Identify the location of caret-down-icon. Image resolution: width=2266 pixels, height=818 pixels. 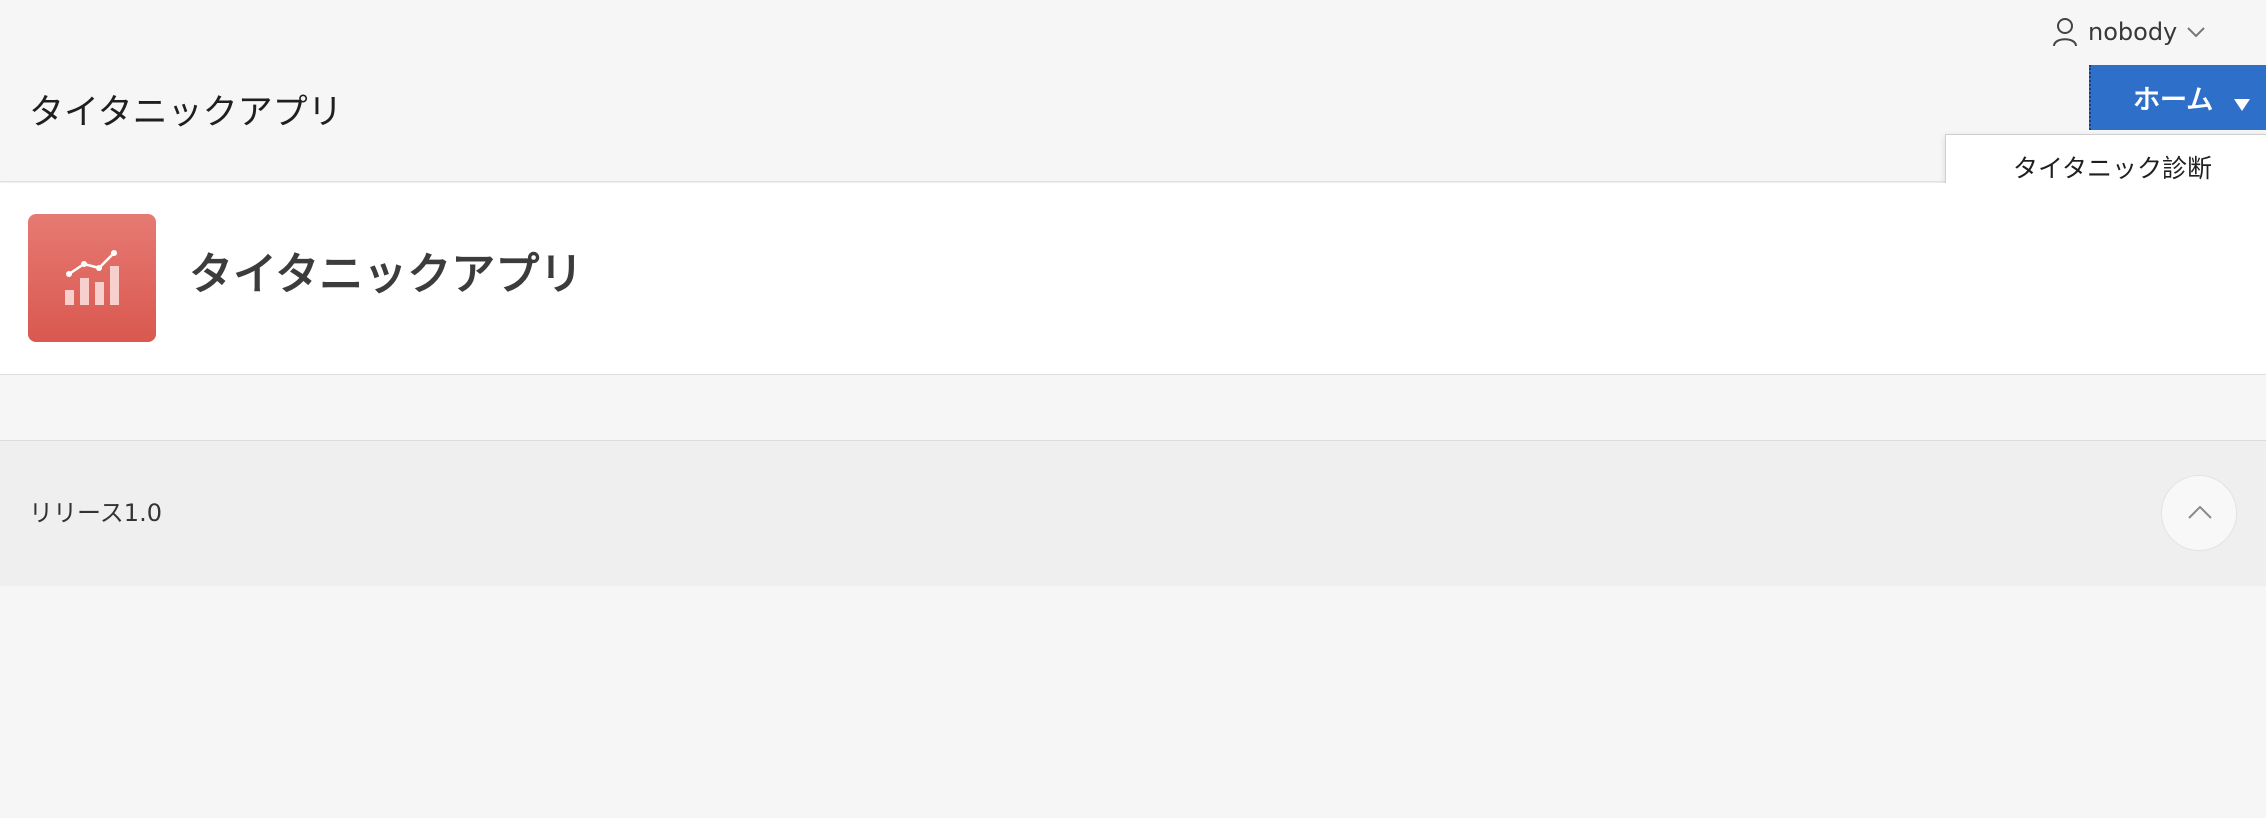
(2242, 104).